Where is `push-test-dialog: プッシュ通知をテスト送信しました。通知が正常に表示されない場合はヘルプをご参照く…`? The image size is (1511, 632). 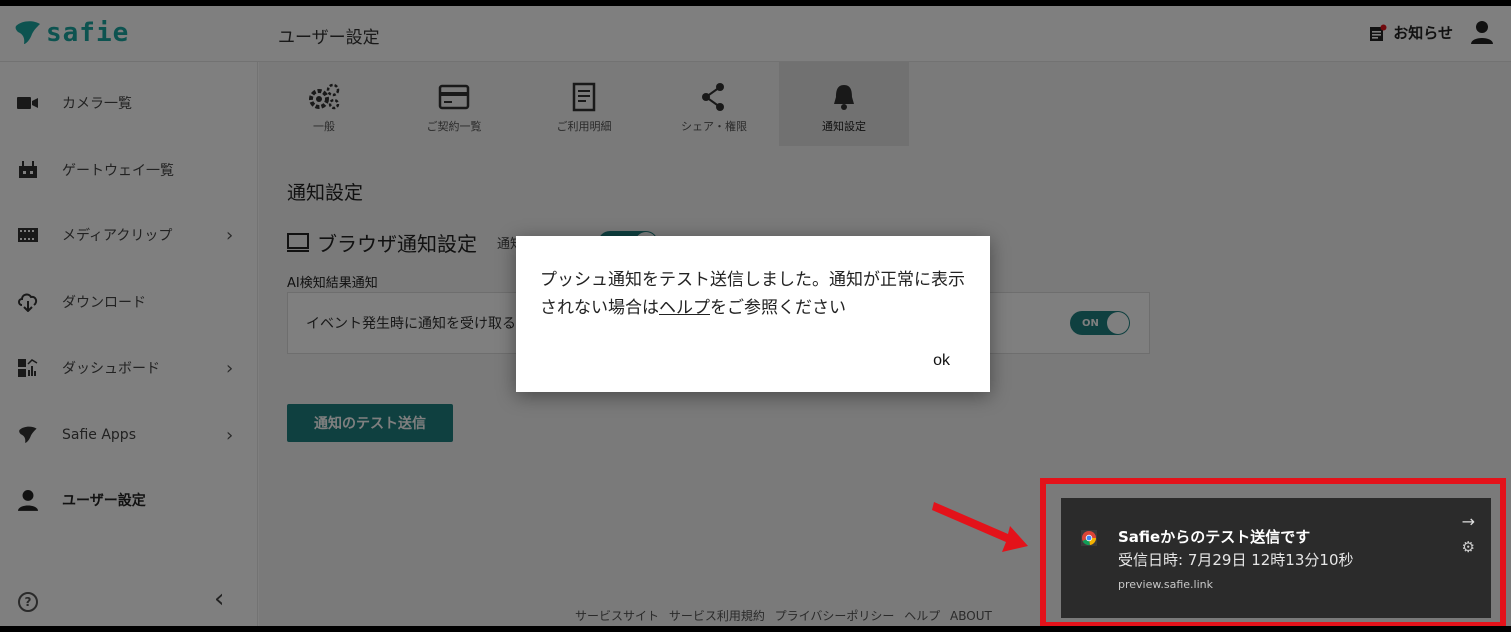 push-test-dialog: プッシュ通知をテスト送信しました。通知が正常に表示されない場合はヘルプをご参照く… is located at coordinates (753, 314).